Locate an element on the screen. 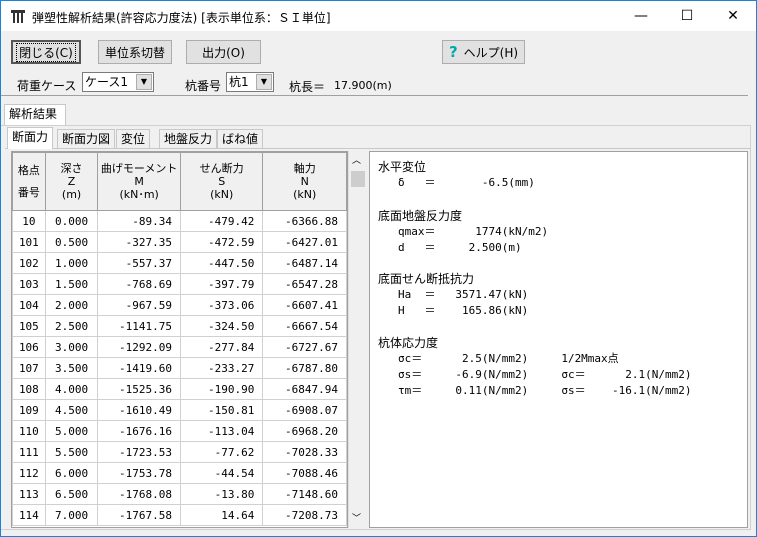  table-row: 105 2.500 -1141.75 -324.50 -6667.54 is located at coordinates (179, 326).